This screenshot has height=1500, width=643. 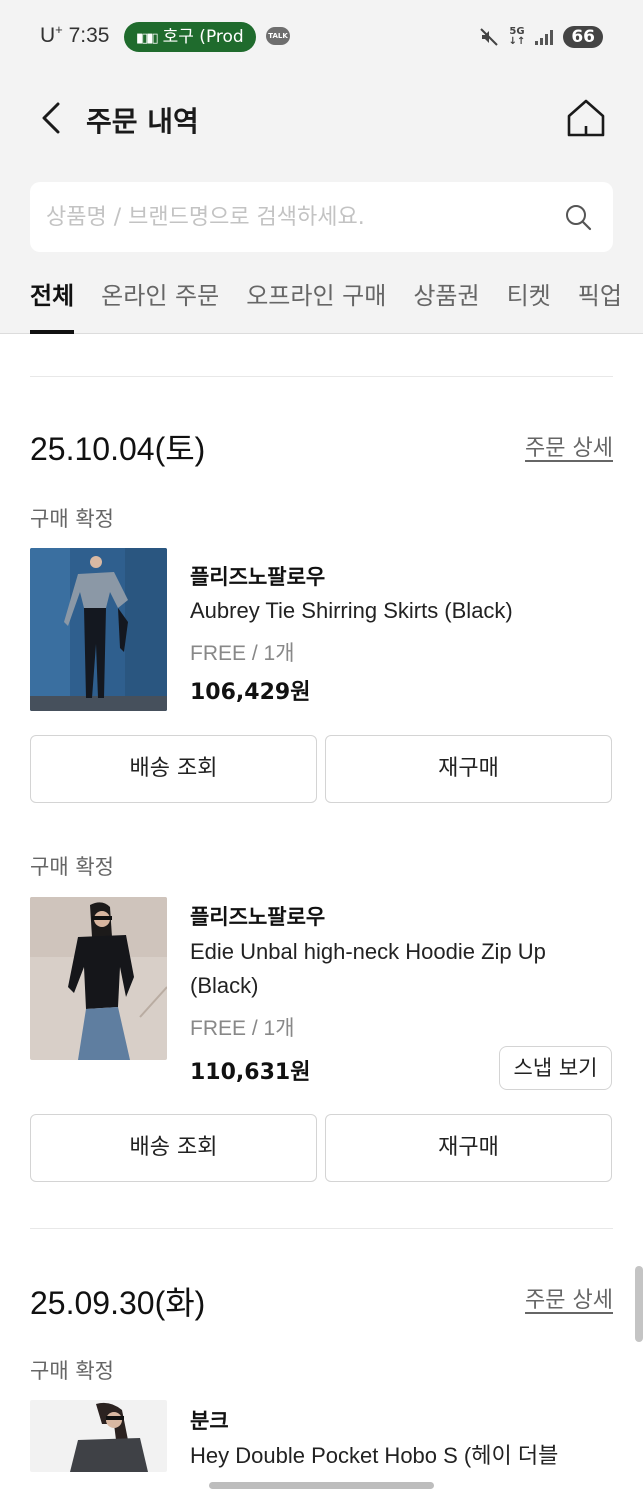 I want to click on status-icons: 5G ↓↑ 66, so click(x=541, y=37).